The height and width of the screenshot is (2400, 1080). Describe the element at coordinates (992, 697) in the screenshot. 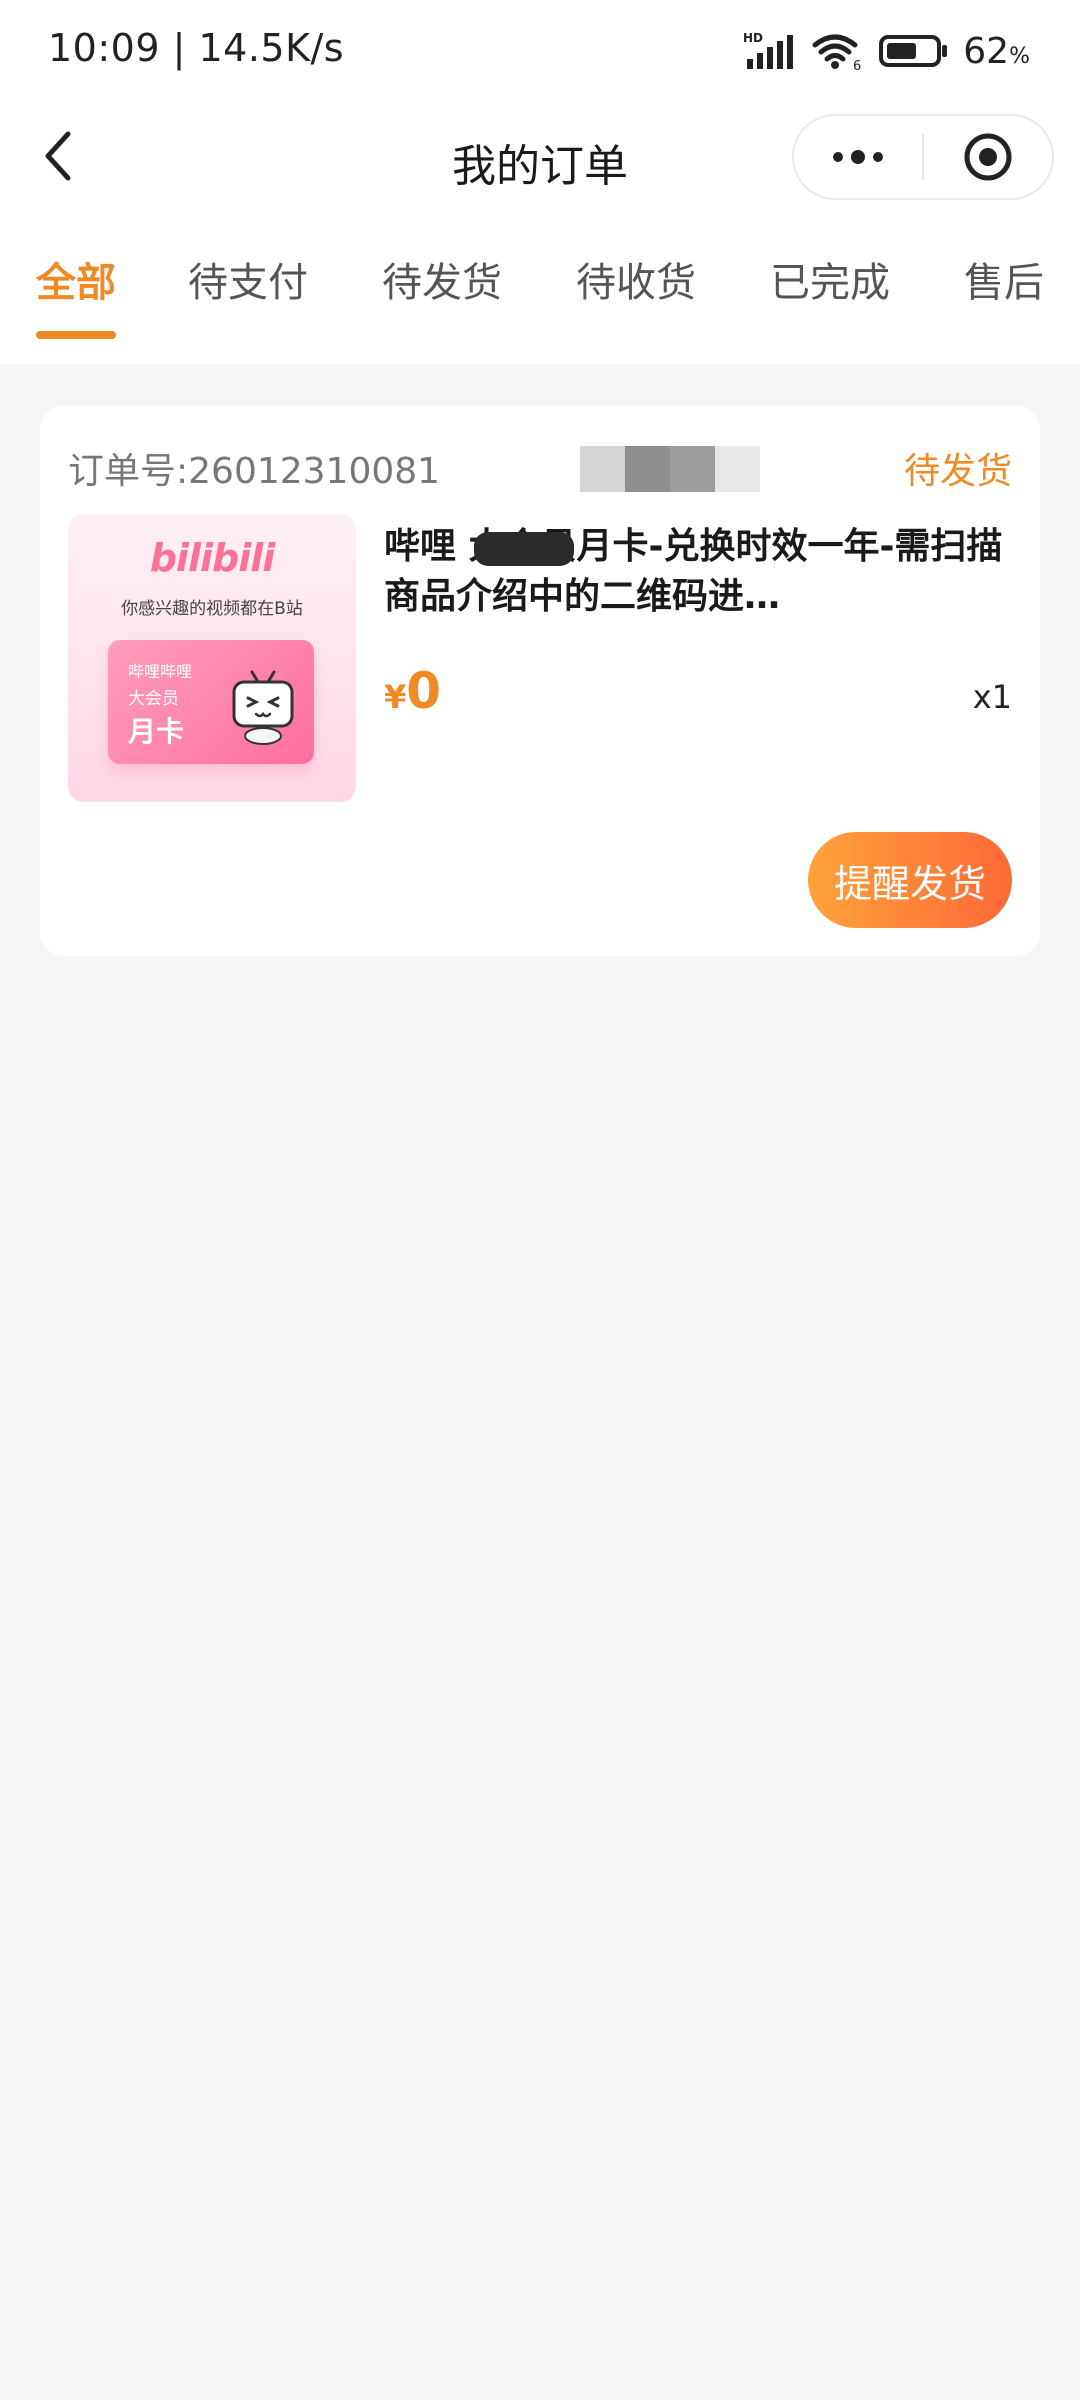

I see `product-quantity: x1` at that location.